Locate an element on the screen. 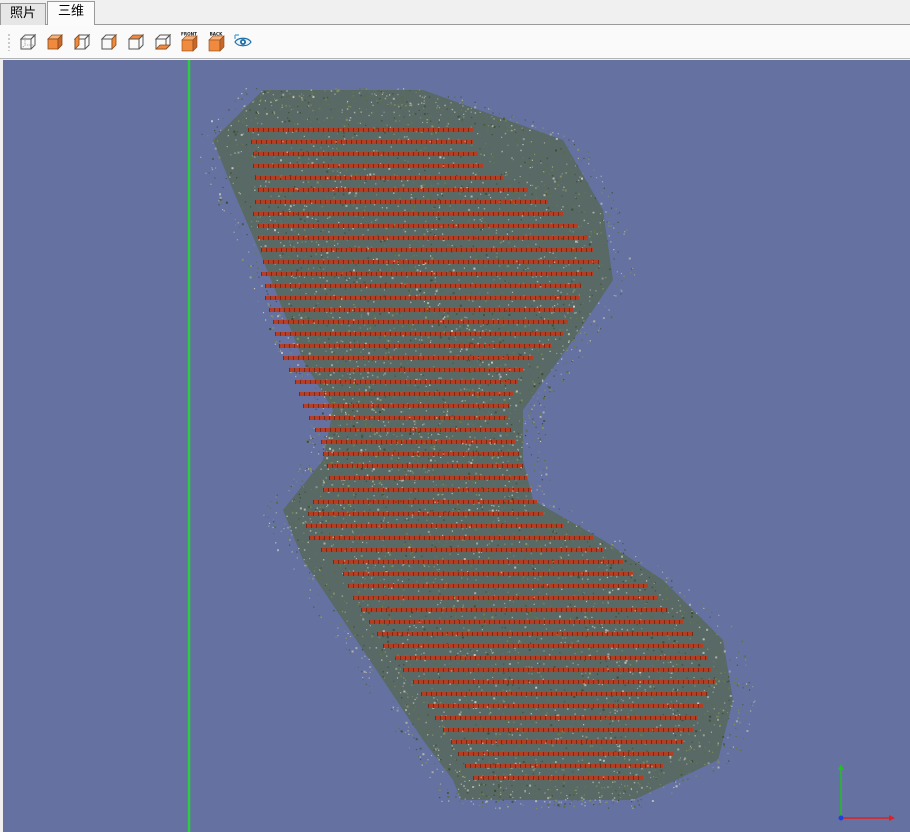 Image resolution: width=910 pixels, height=832 pixels. back-view-icon: BACK is located at coordinates (216, 42).